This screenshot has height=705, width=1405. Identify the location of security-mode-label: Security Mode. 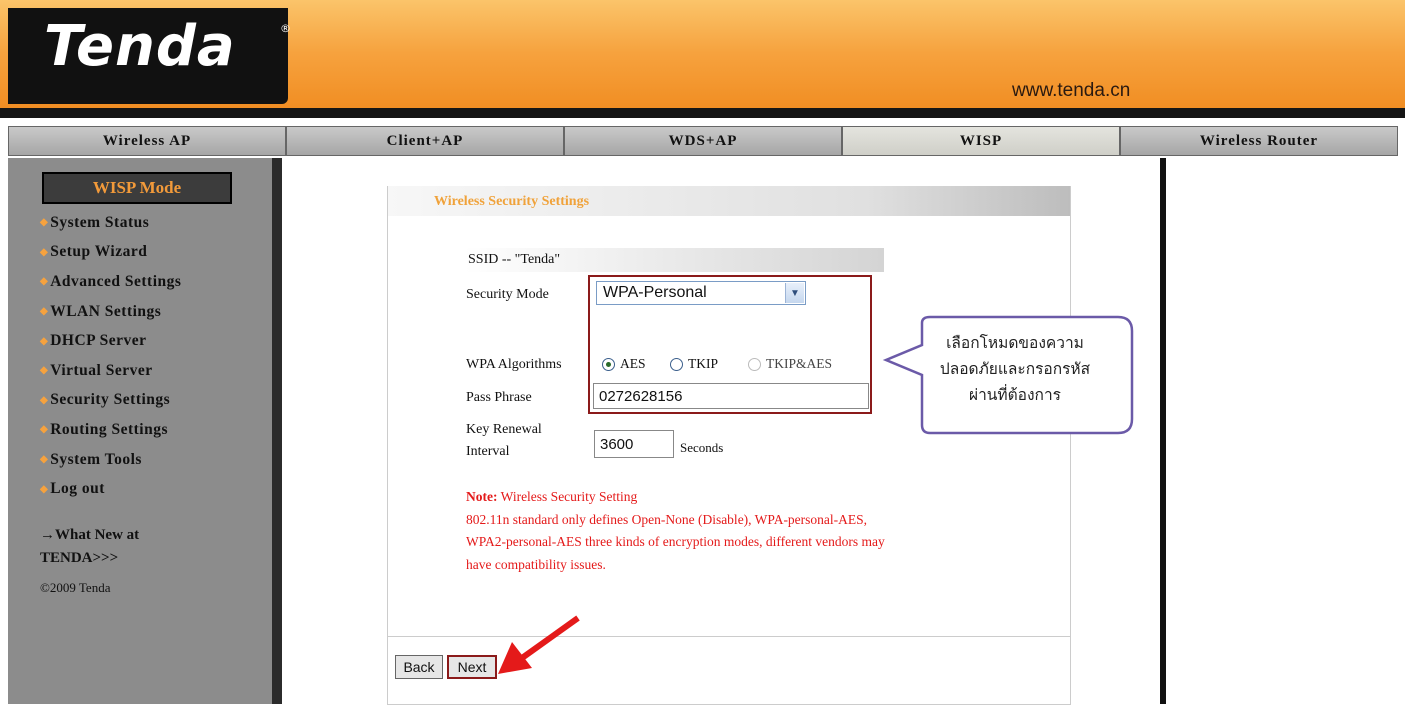
(507, 294).